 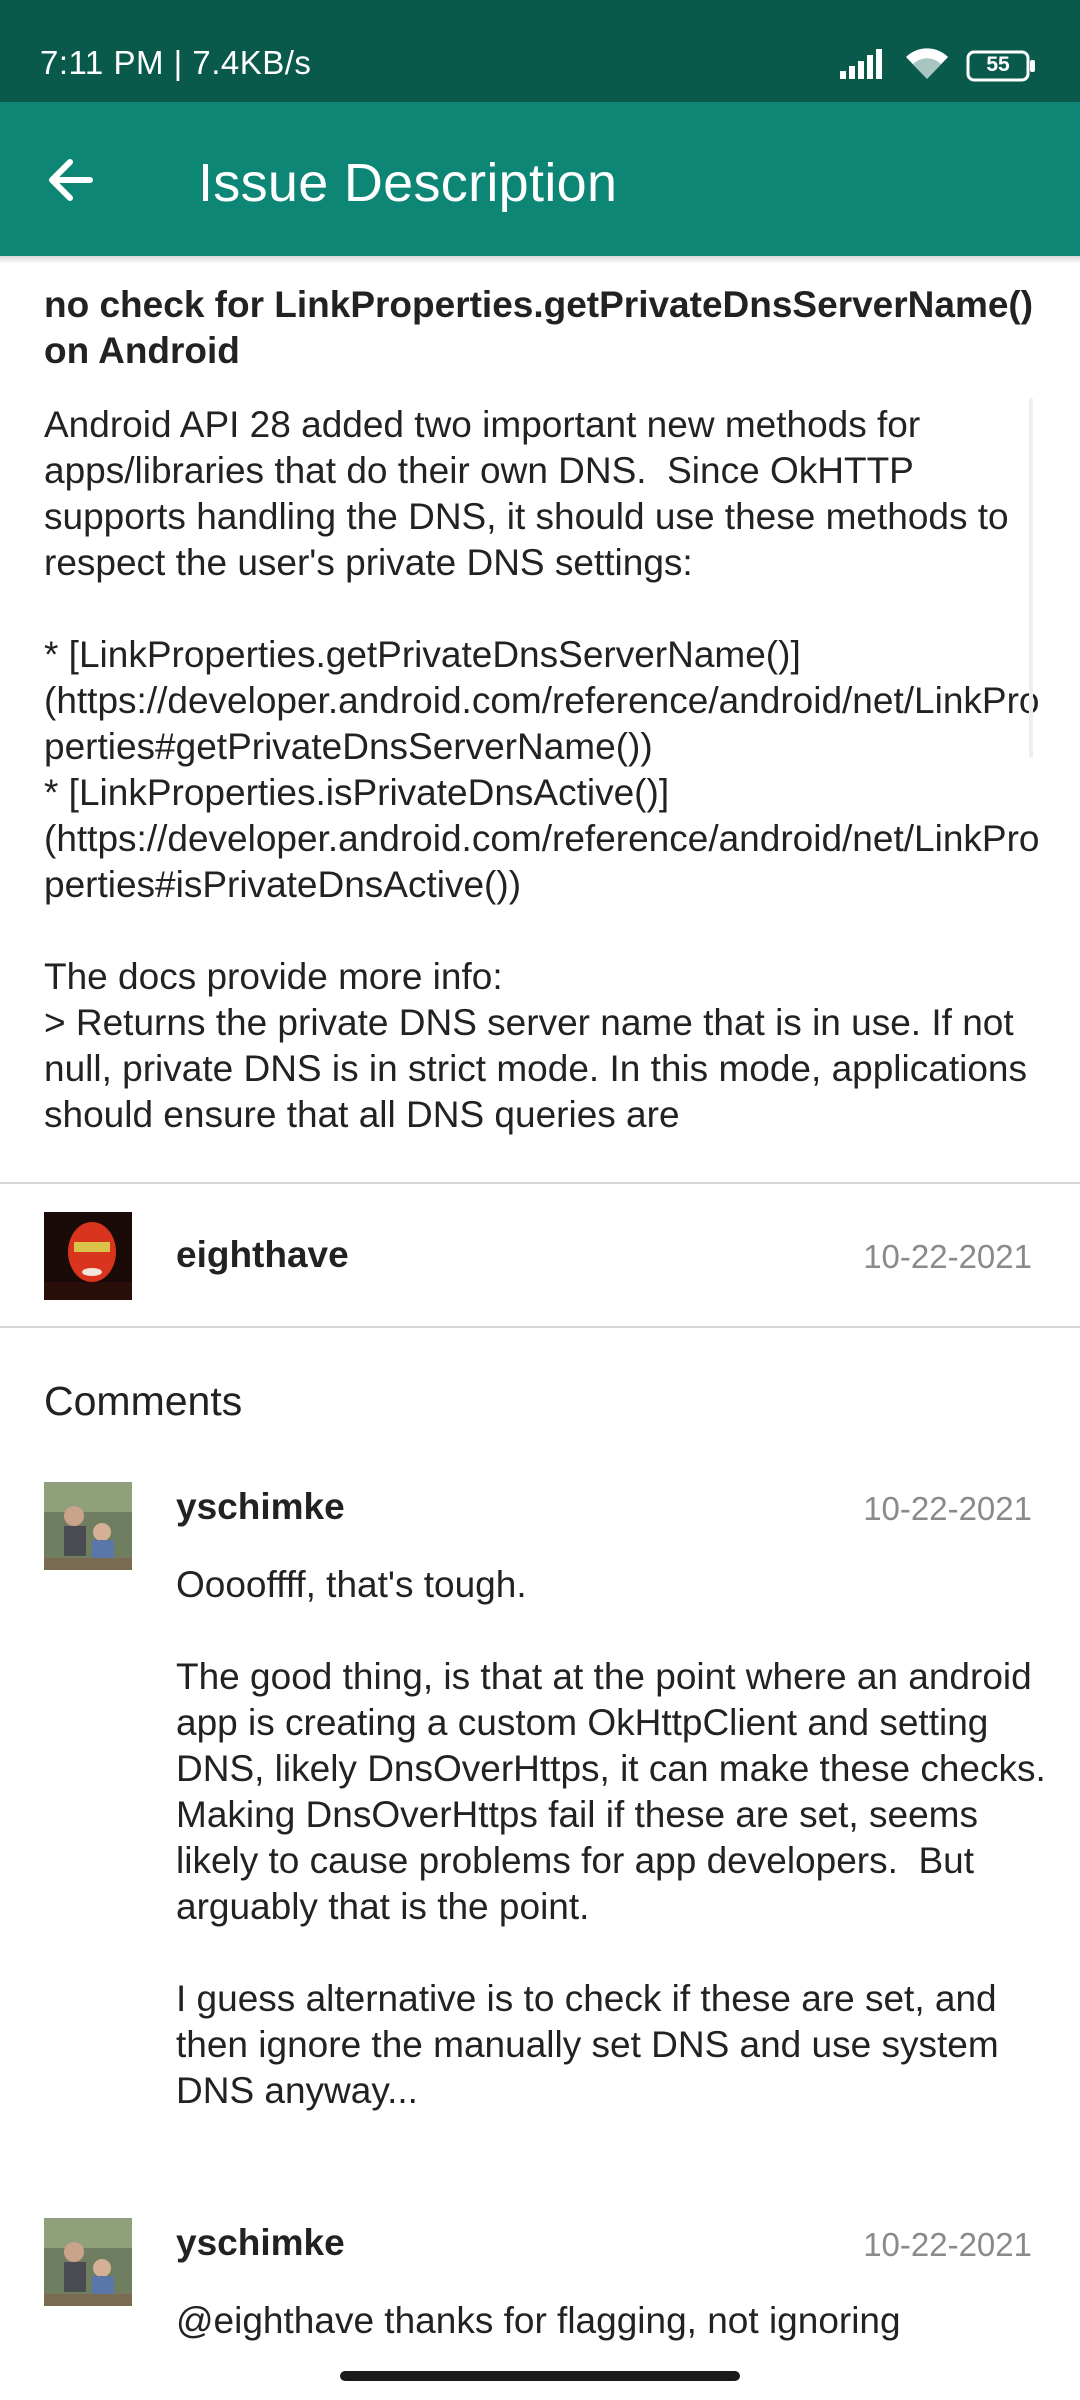 I want to click on page-title: Issue Description, so click(x=408, y=183).